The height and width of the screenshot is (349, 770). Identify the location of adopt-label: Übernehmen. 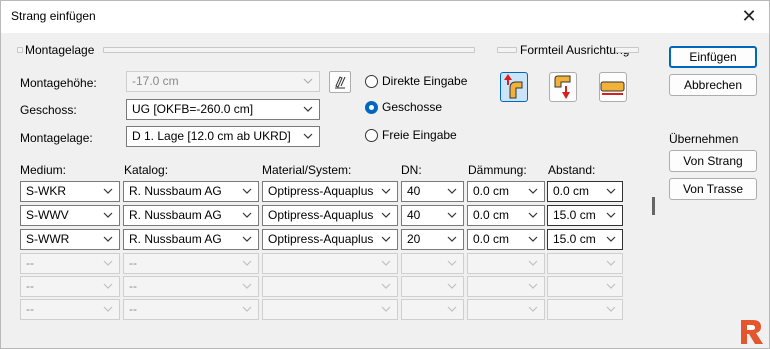
(704, 139).